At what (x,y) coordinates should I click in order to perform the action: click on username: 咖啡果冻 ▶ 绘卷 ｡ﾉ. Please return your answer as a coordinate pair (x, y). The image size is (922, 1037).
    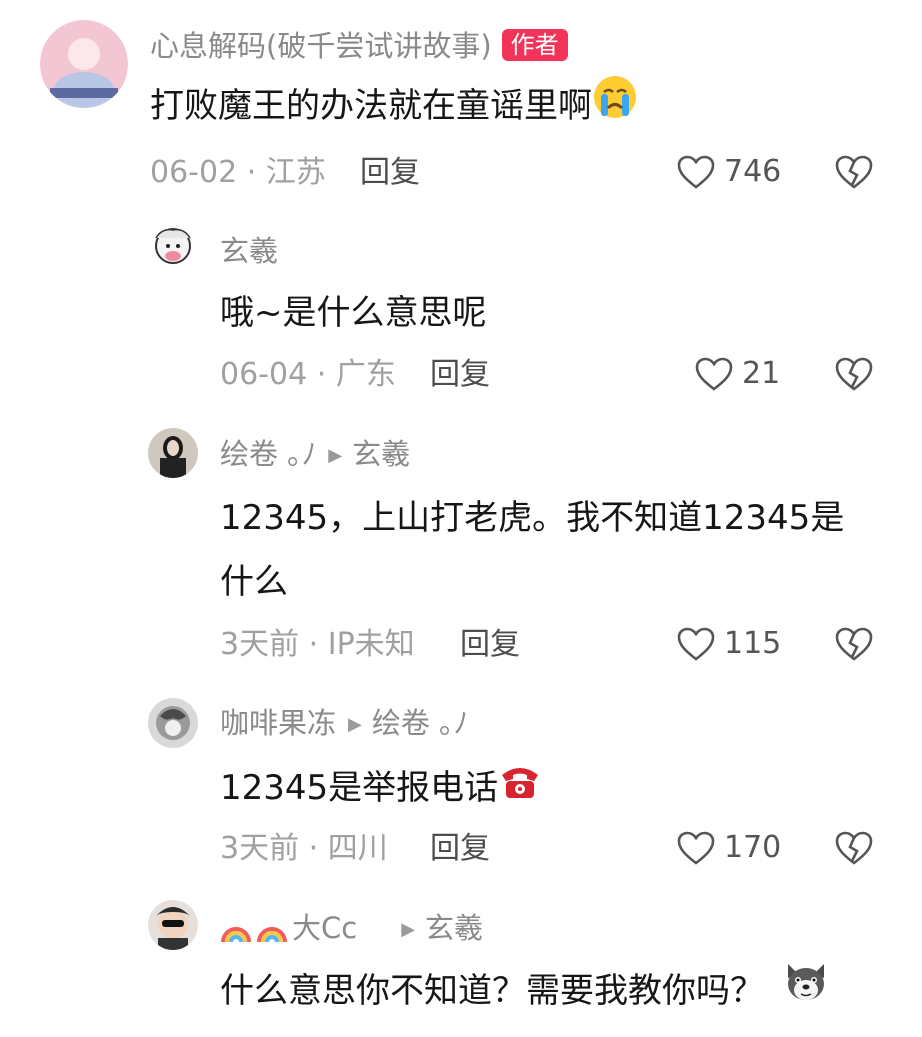
    Looking at the image, I should click on (344, 723).